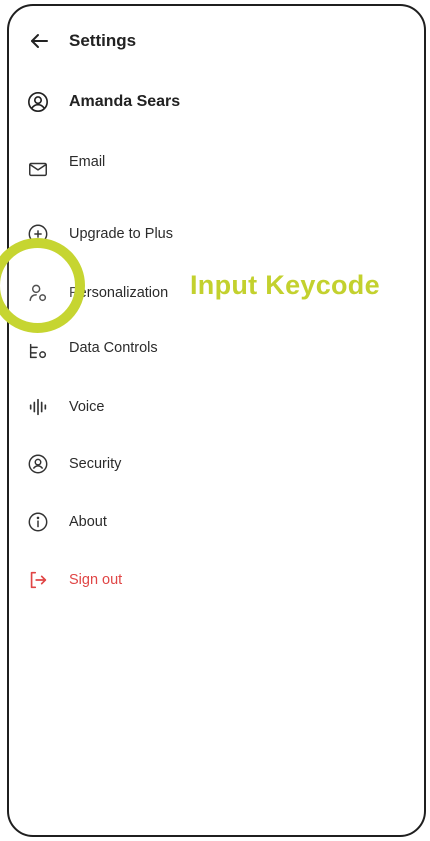 This screenshot has height=841, width=430. Describe the element at coordinates (103, 40) in the screenshot. I see `page-title: Settings` at that location.